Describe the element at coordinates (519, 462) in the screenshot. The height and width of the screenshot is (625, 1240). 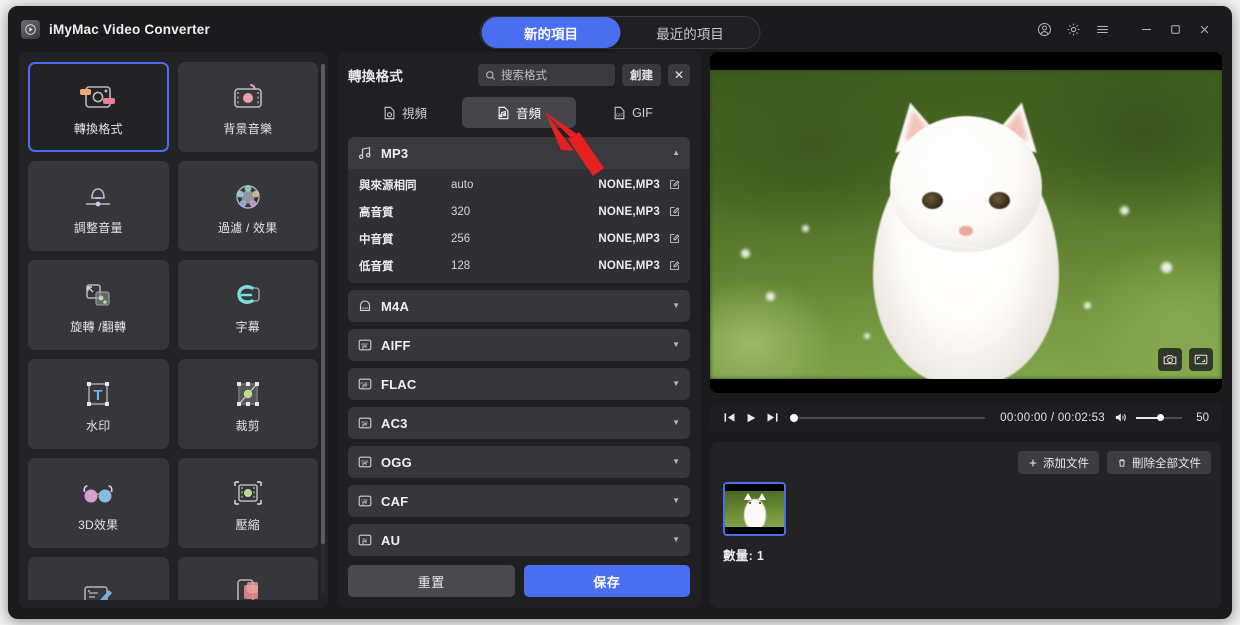
I see `format-header-ogg: OGG OGG ▼` at that location.